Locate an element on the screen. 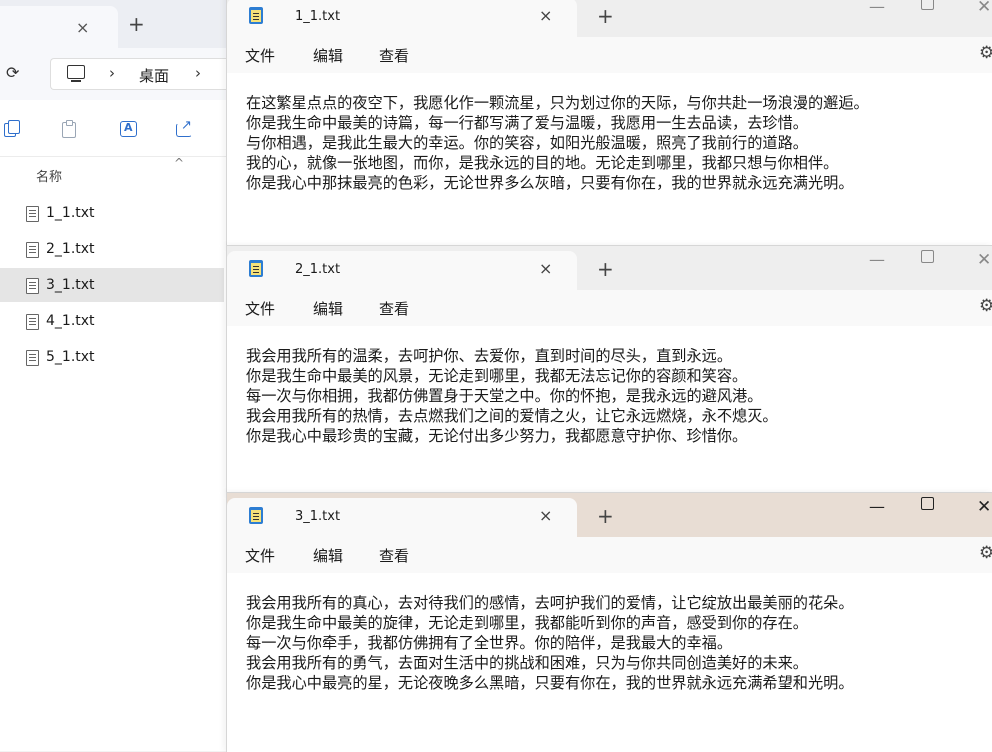  notepad-title-bar: 3_1.txt × + — ✕ is located at coordinates (609, 515).